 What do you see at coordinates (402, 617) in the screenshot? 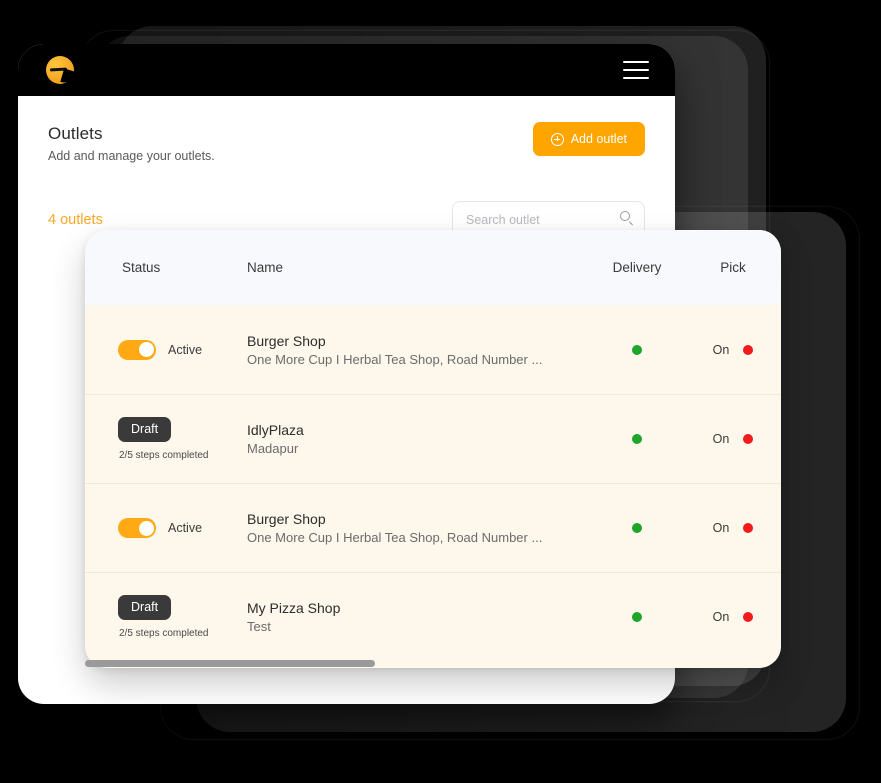
I see `name-cell: My Pizza Shop Test` at bounding box center [402, 617].